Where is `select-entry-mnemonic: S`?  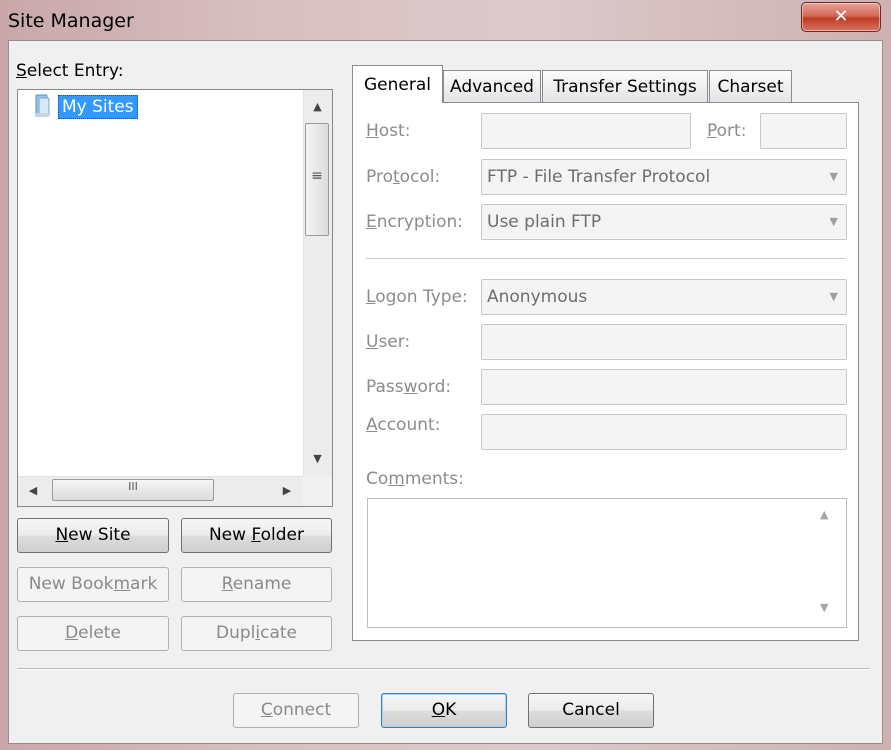
select-entry-mnemonic: S is located at coordinates (21, 71).